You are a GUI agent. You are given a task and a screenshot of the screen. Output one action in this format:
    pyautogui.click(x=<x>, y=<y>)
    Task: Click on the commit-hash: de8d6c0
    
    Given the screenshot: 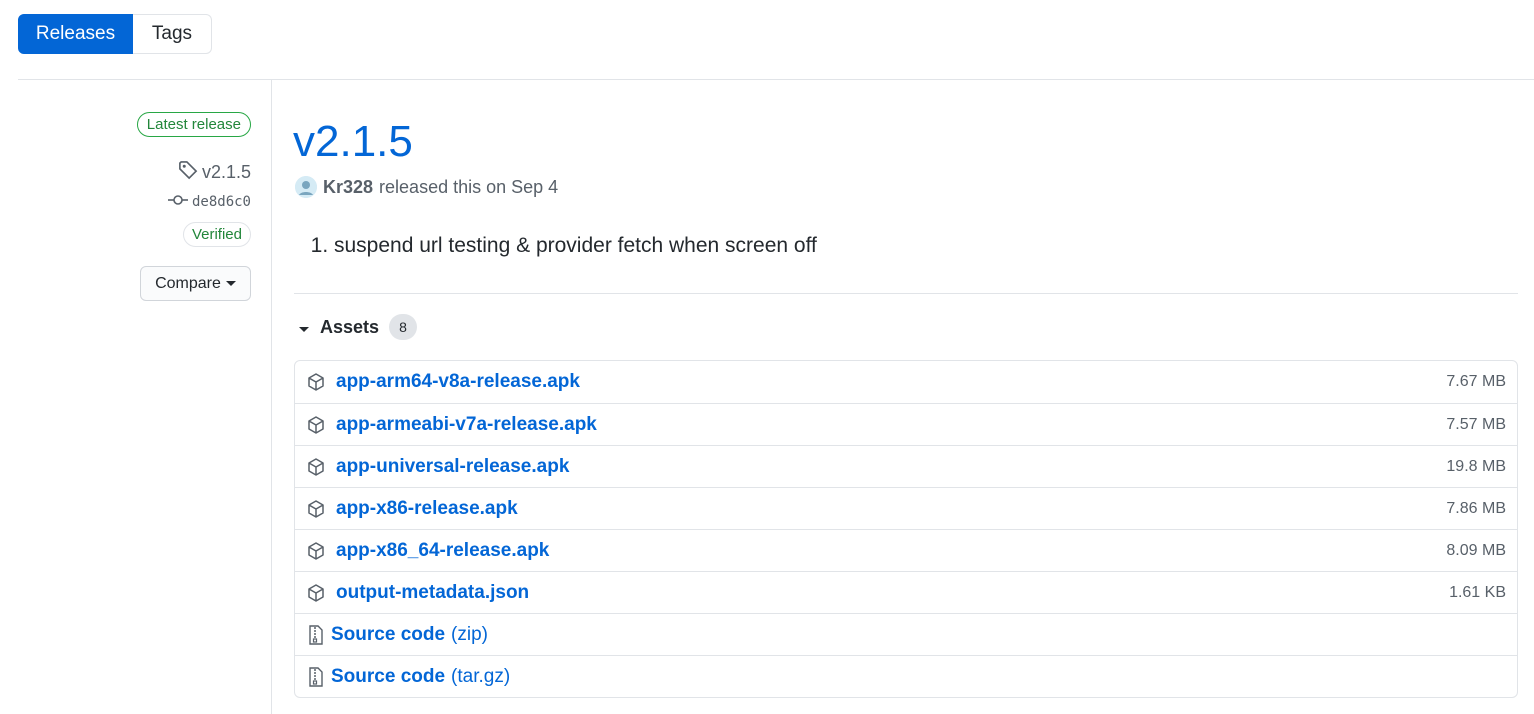 What is the action you would take?
    pyautogui.click(x=221, y=202)
    